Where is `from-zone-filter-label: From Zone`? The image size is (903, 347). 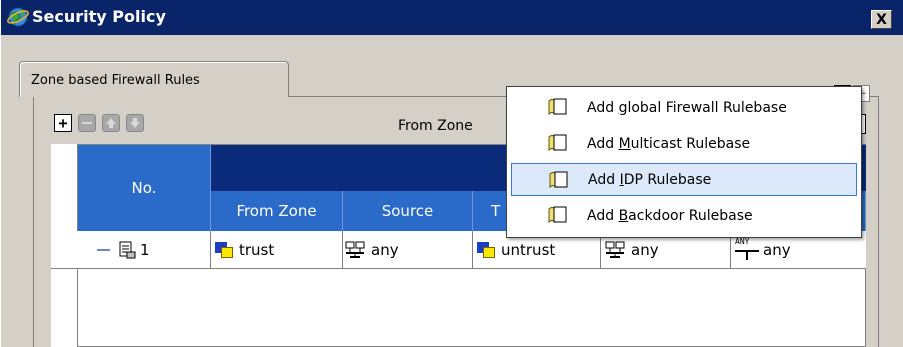
from-zone-filter-label: From Zone is located at coordinates (435, 126).